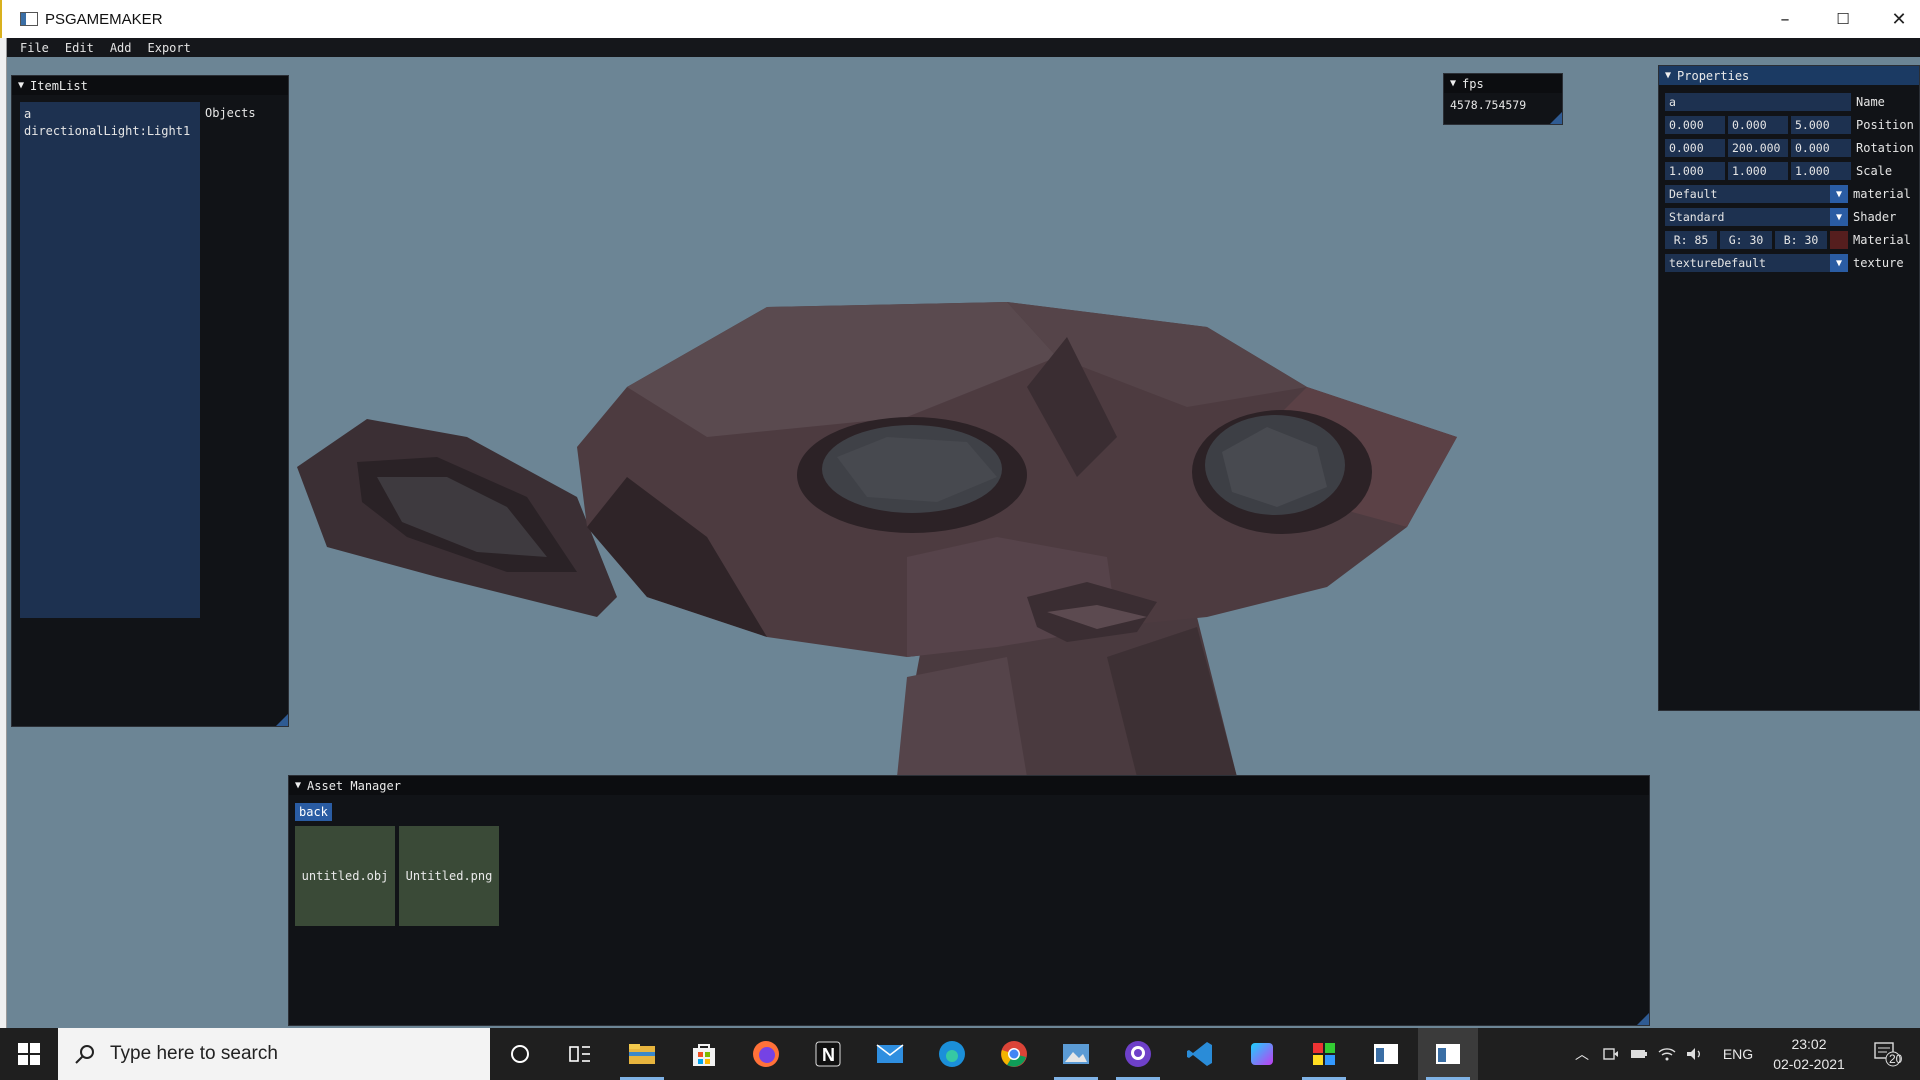  What do you see at coordinates (1448, 1054) in the screenshot?
I see `psgamemaker-taskbar-icon` at bounding box center [1448, 1054].